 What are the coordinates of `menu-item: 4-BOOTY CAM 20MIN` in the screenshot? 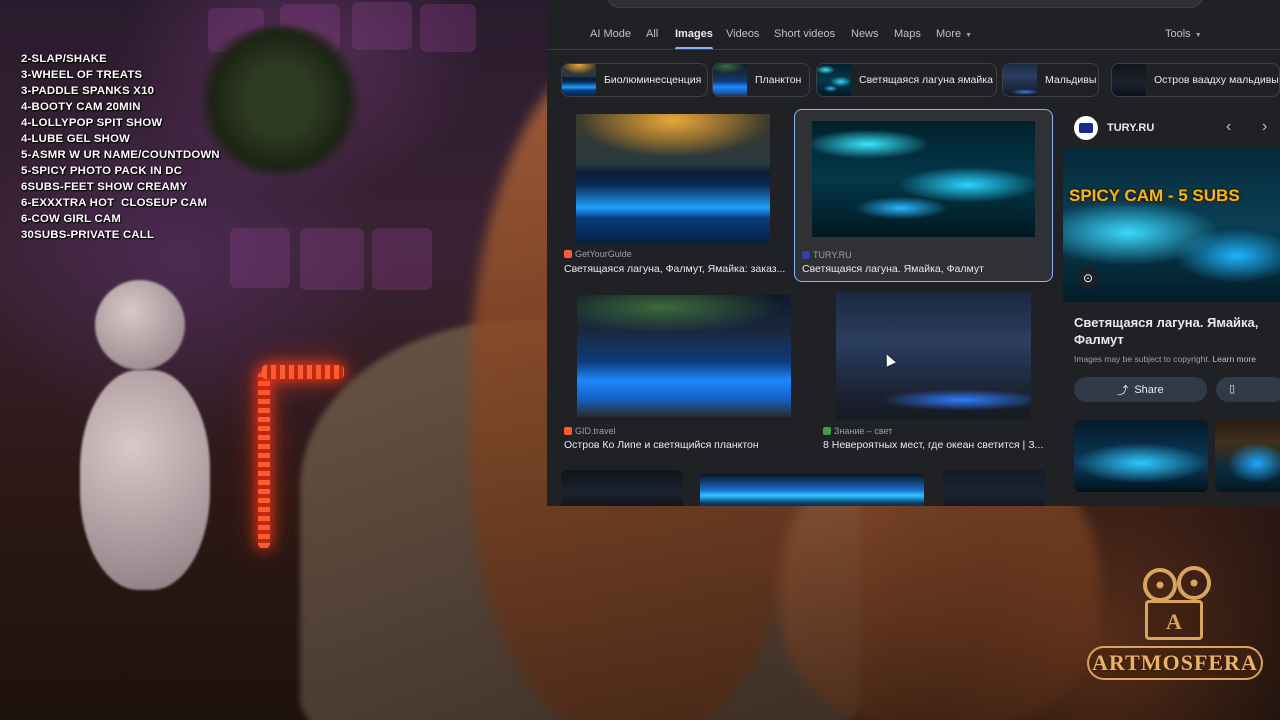 It's located at (81, 107).